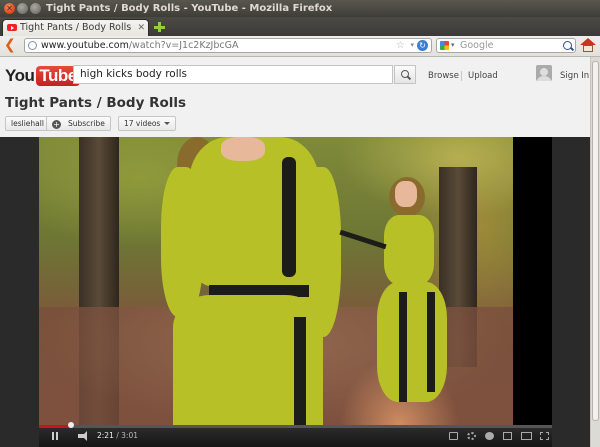  I want to click on bookmark-star-icon: ☆, so click(400, 45).